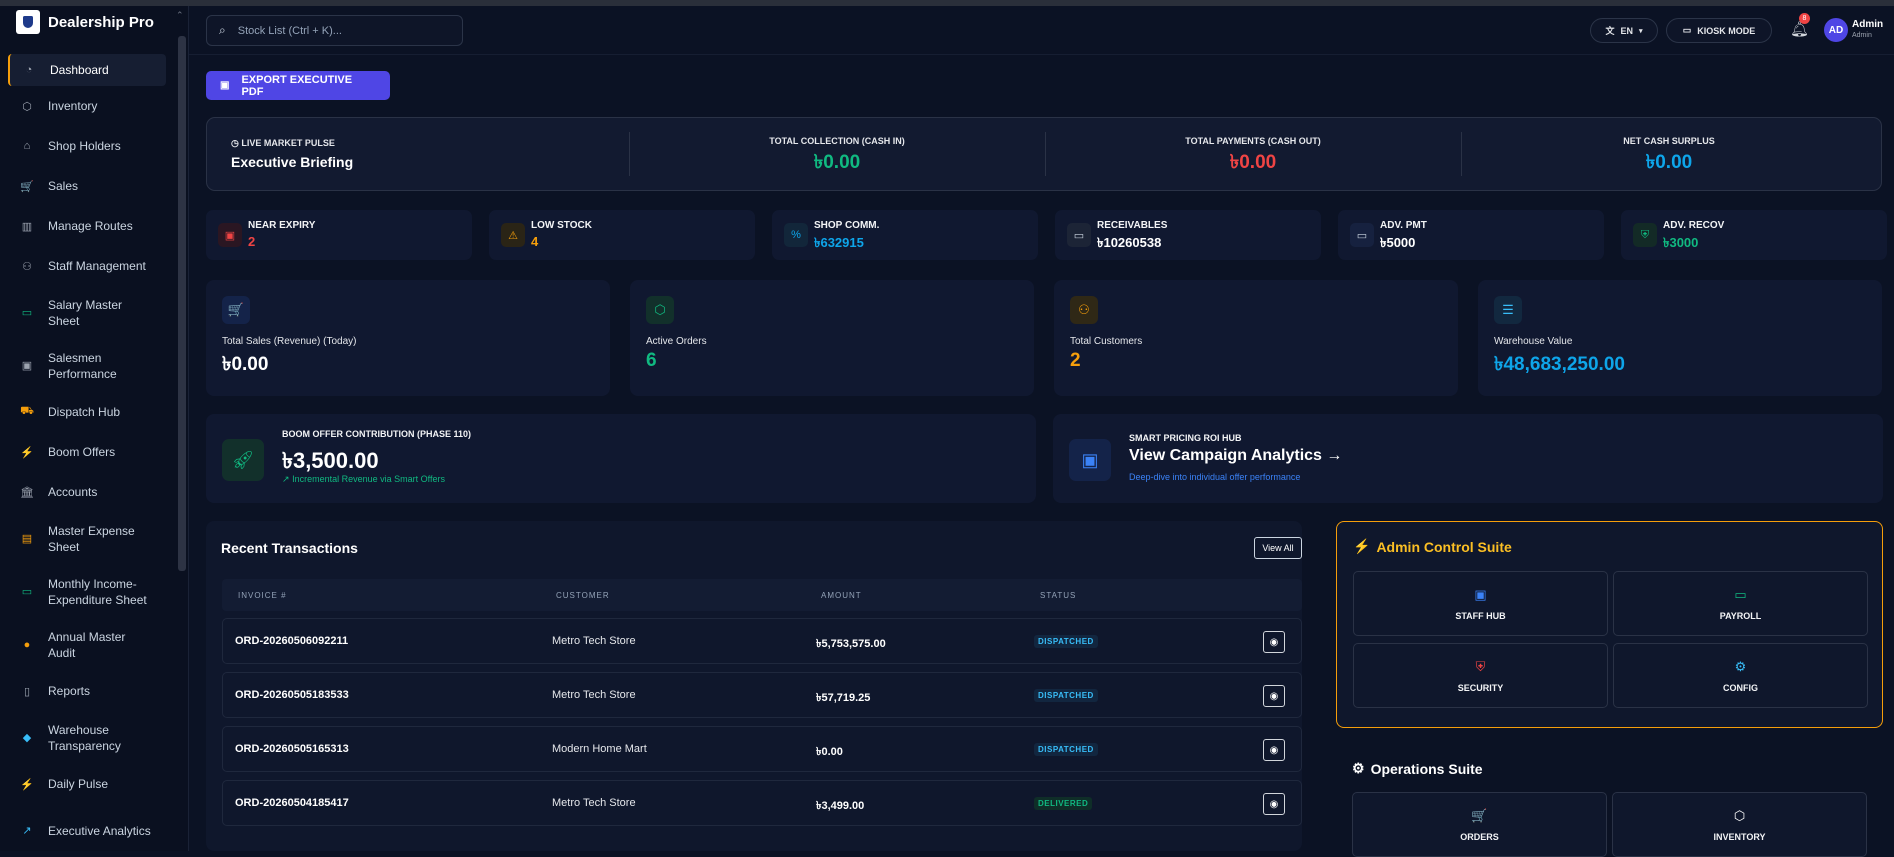 Image resolution: width=1894 pixels, height=857 pixels. I want to click on mini-stat-card: ⛨ ADV. RECOV ৳3000, so click(1754, 235).